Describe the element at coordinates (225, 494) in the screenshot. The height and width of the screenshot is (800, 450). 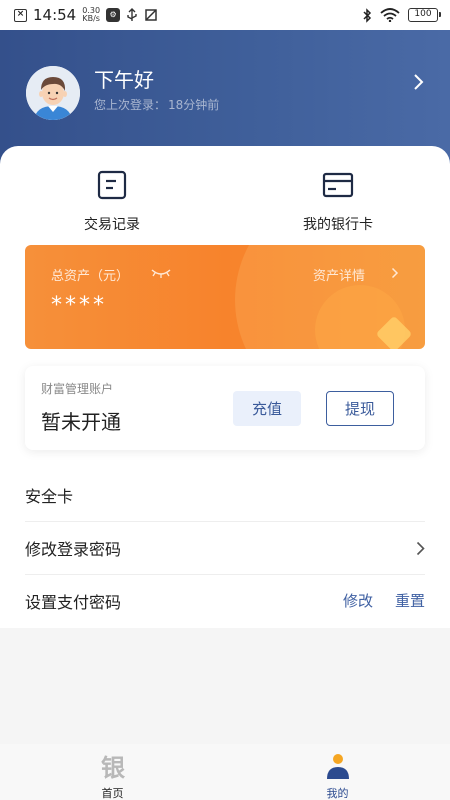
I see `security-card-row: 安全卡` at that location.